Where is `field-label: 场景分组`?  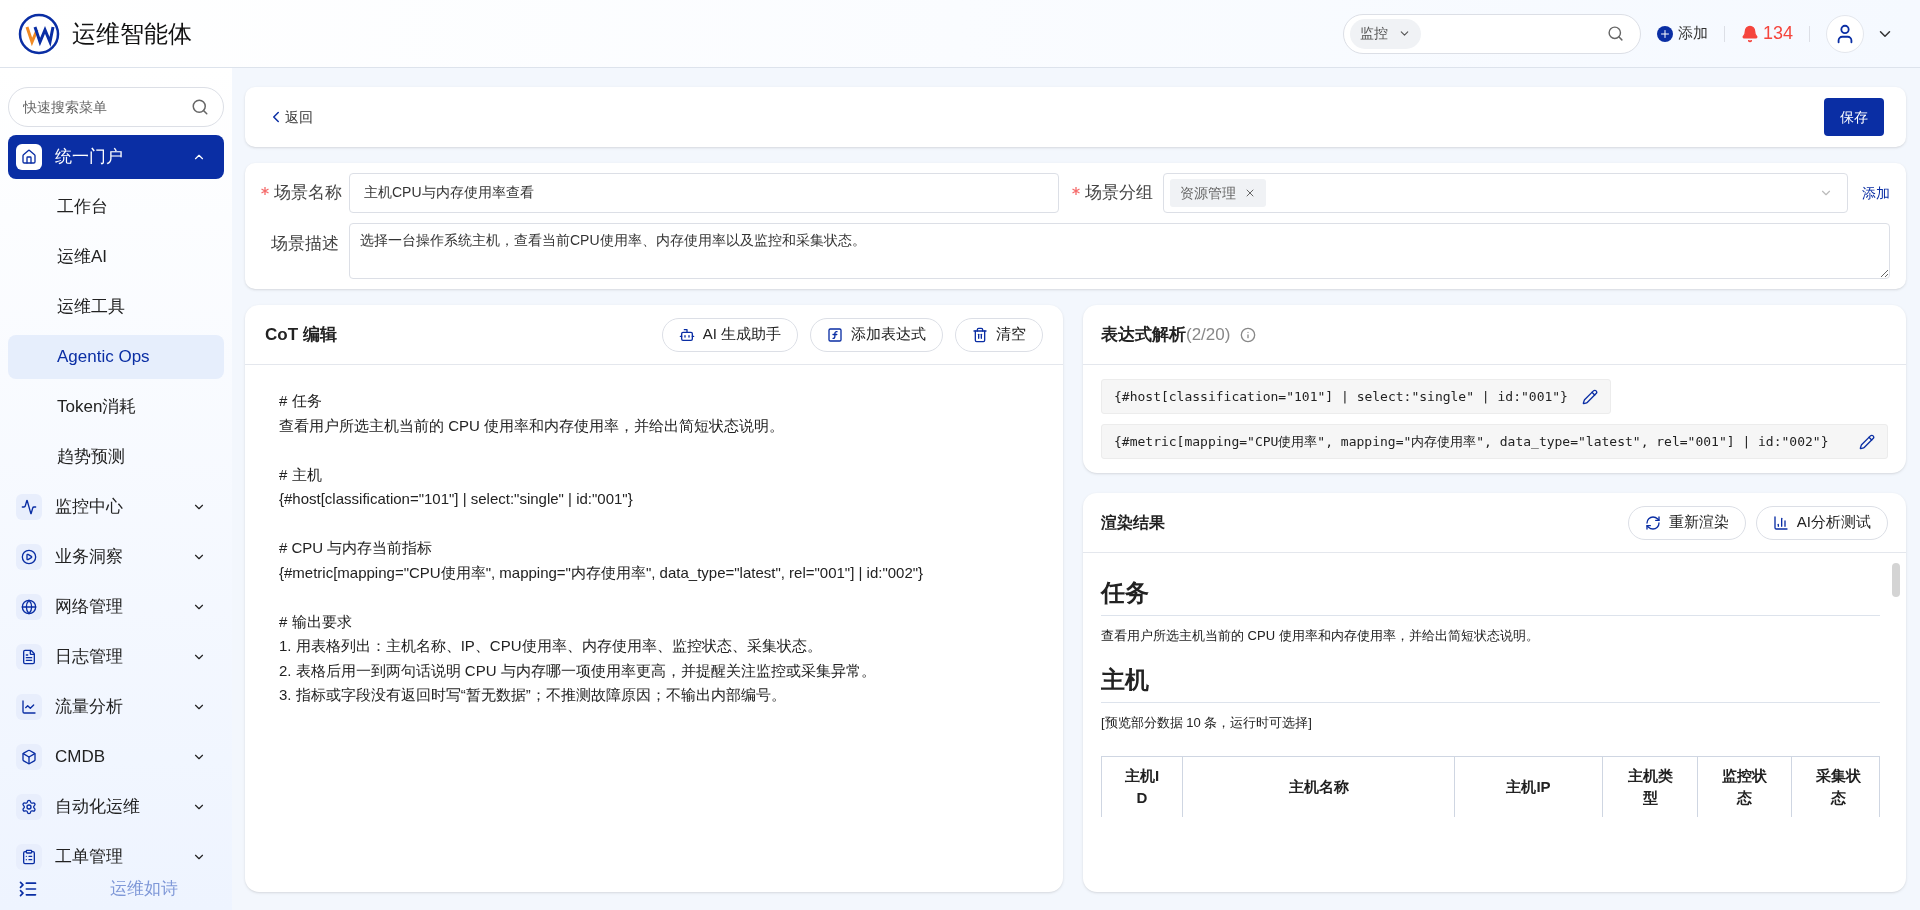 field-label: 场景分组 is located at coordinates (1111, 193).